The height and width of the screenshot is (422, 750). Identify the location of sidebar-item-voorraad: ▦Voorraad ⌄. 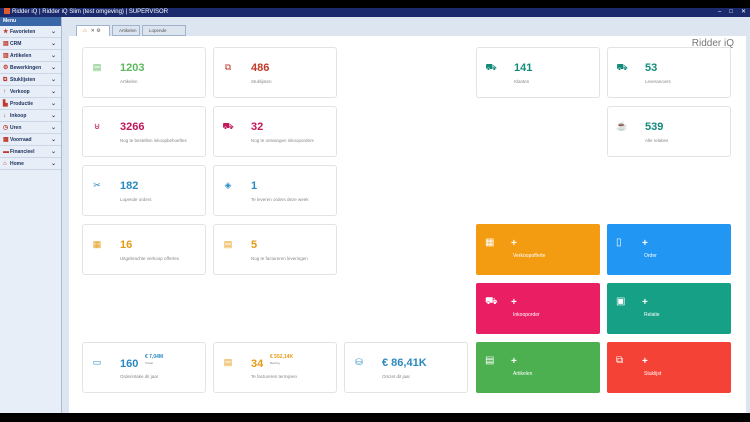
(30, 140).